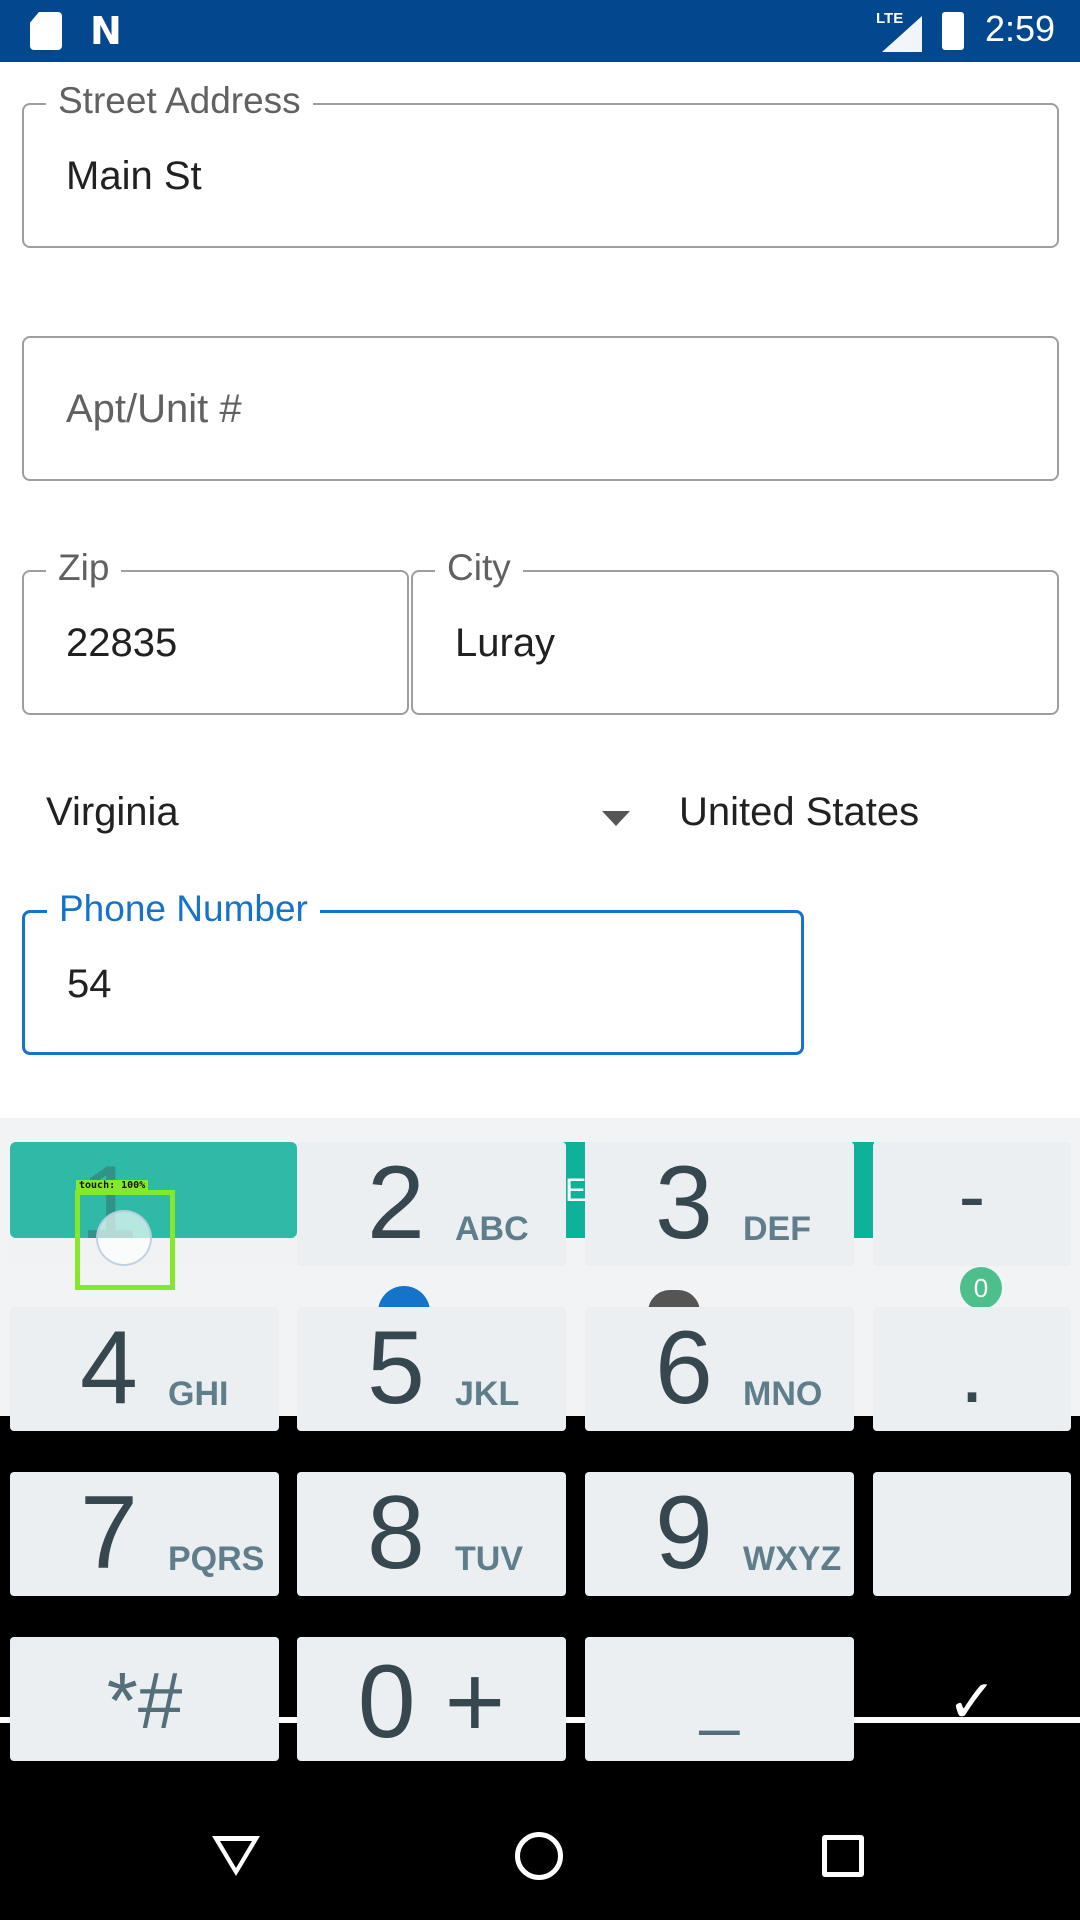  I want to click on key-6: 6 MNO, so click(719, 1369).